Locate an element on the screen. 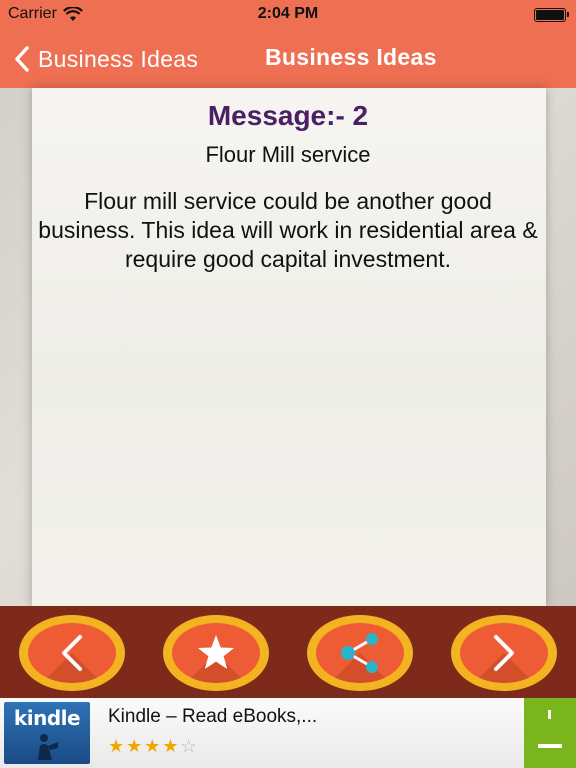 The image size is (576, 768). bottom-toolbar is located at coordinates (288, 652).